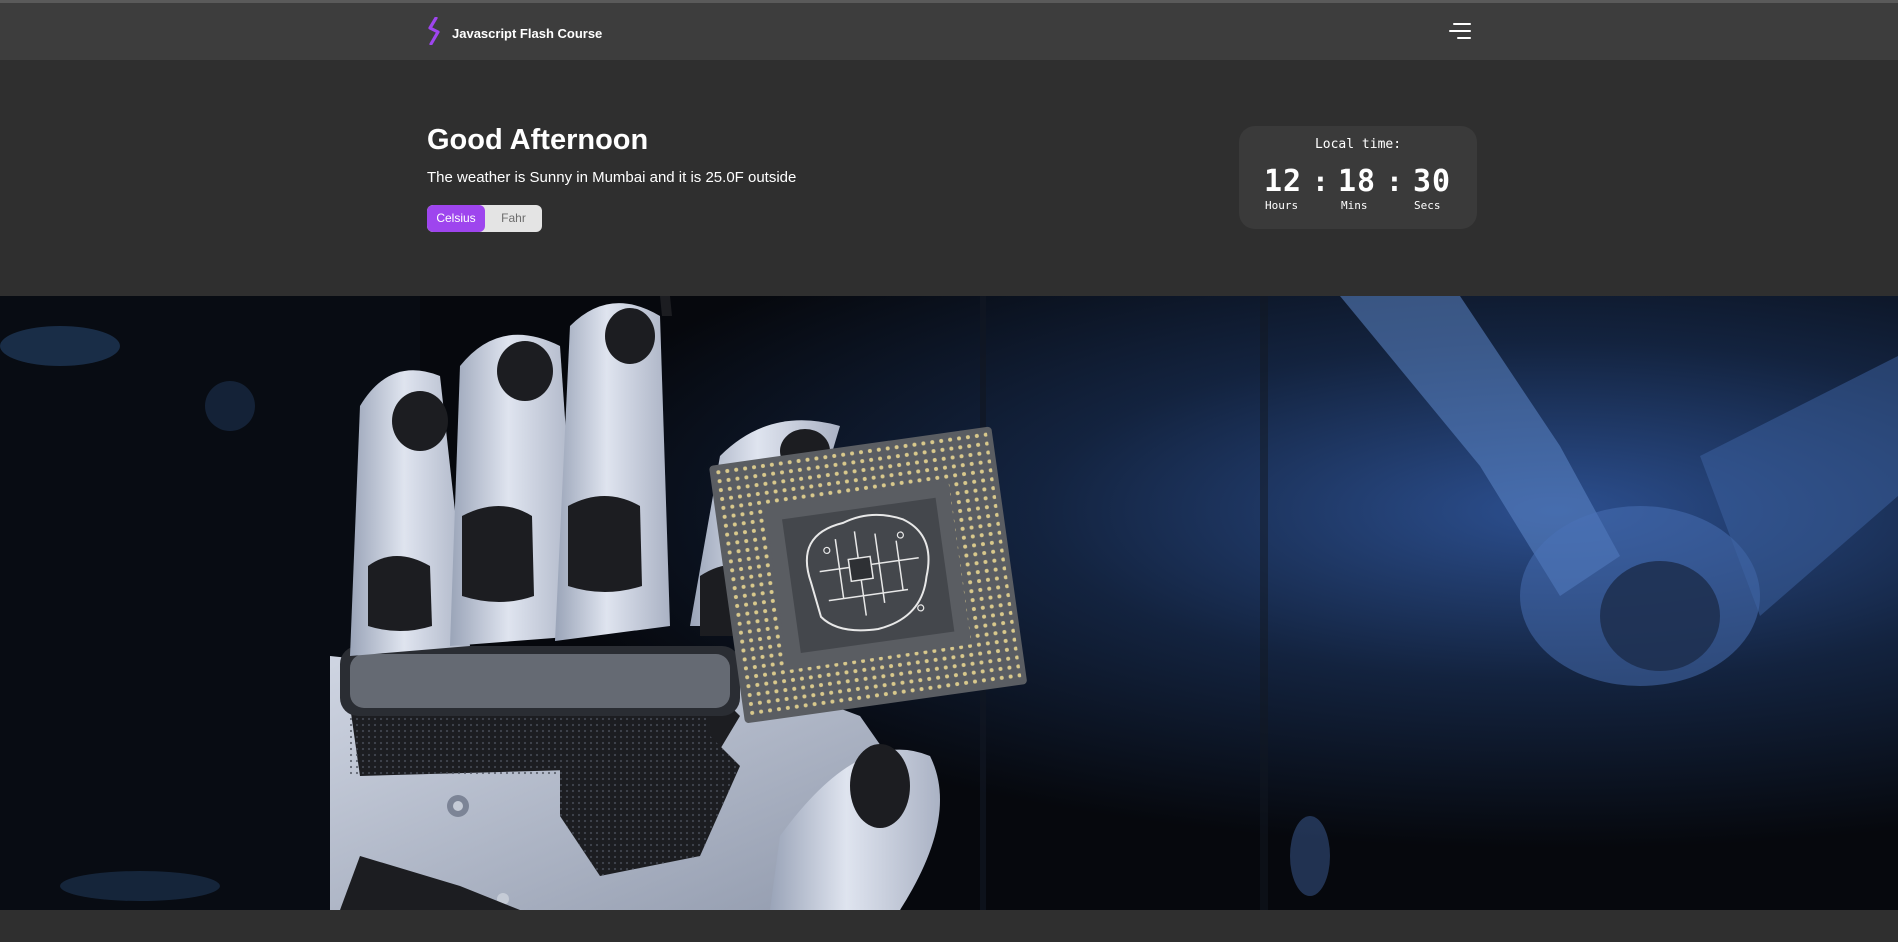 Image resolution: width=1898 pixels, height=942 pixels. I want to click on footer-strip, so click(949, 926).